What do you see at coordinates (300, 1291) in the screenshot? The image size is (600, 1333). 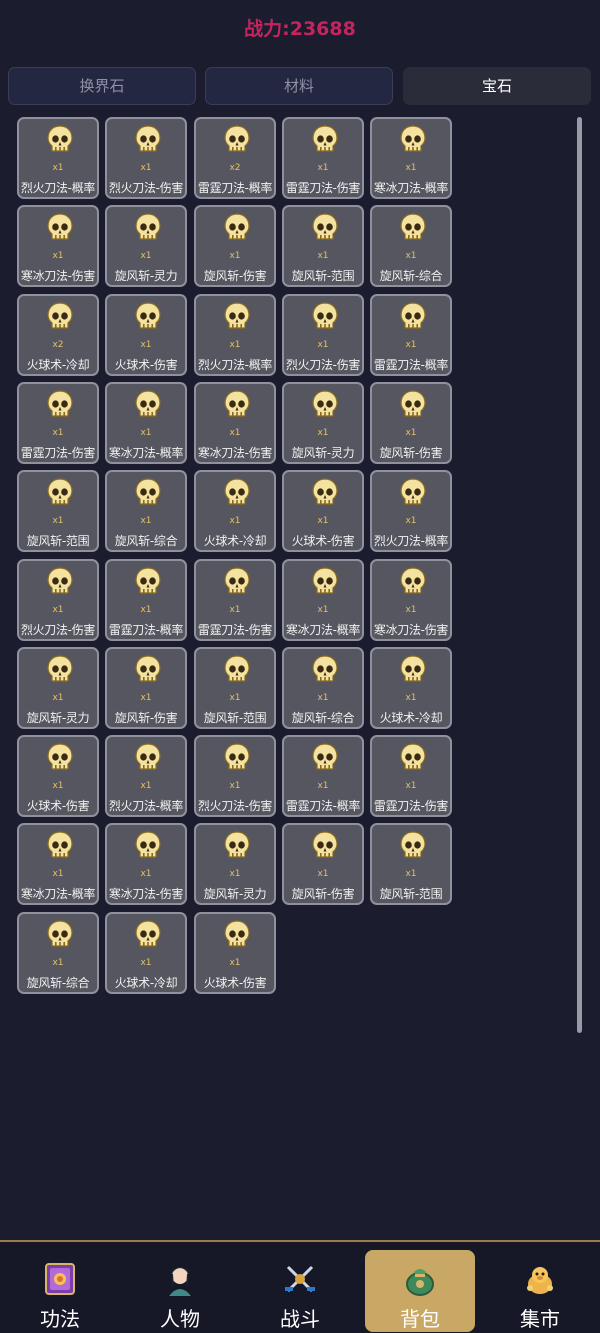 I see `nav-battle: 战斗` at bounding box center [300, 1291].